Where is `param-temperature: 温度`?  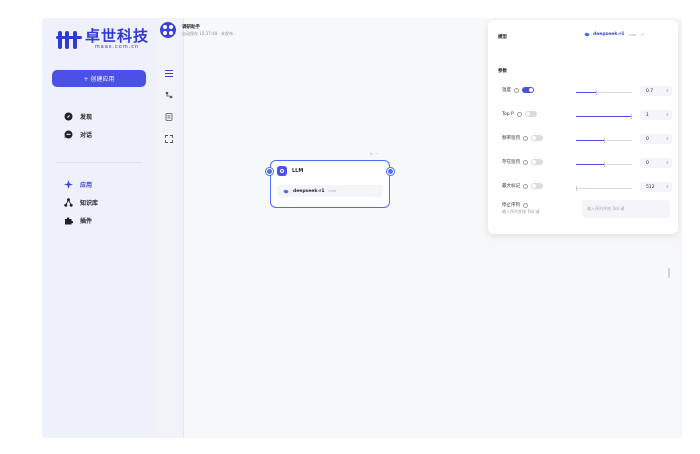 param-temperature: 温度 is located at coordinates (518, 90).